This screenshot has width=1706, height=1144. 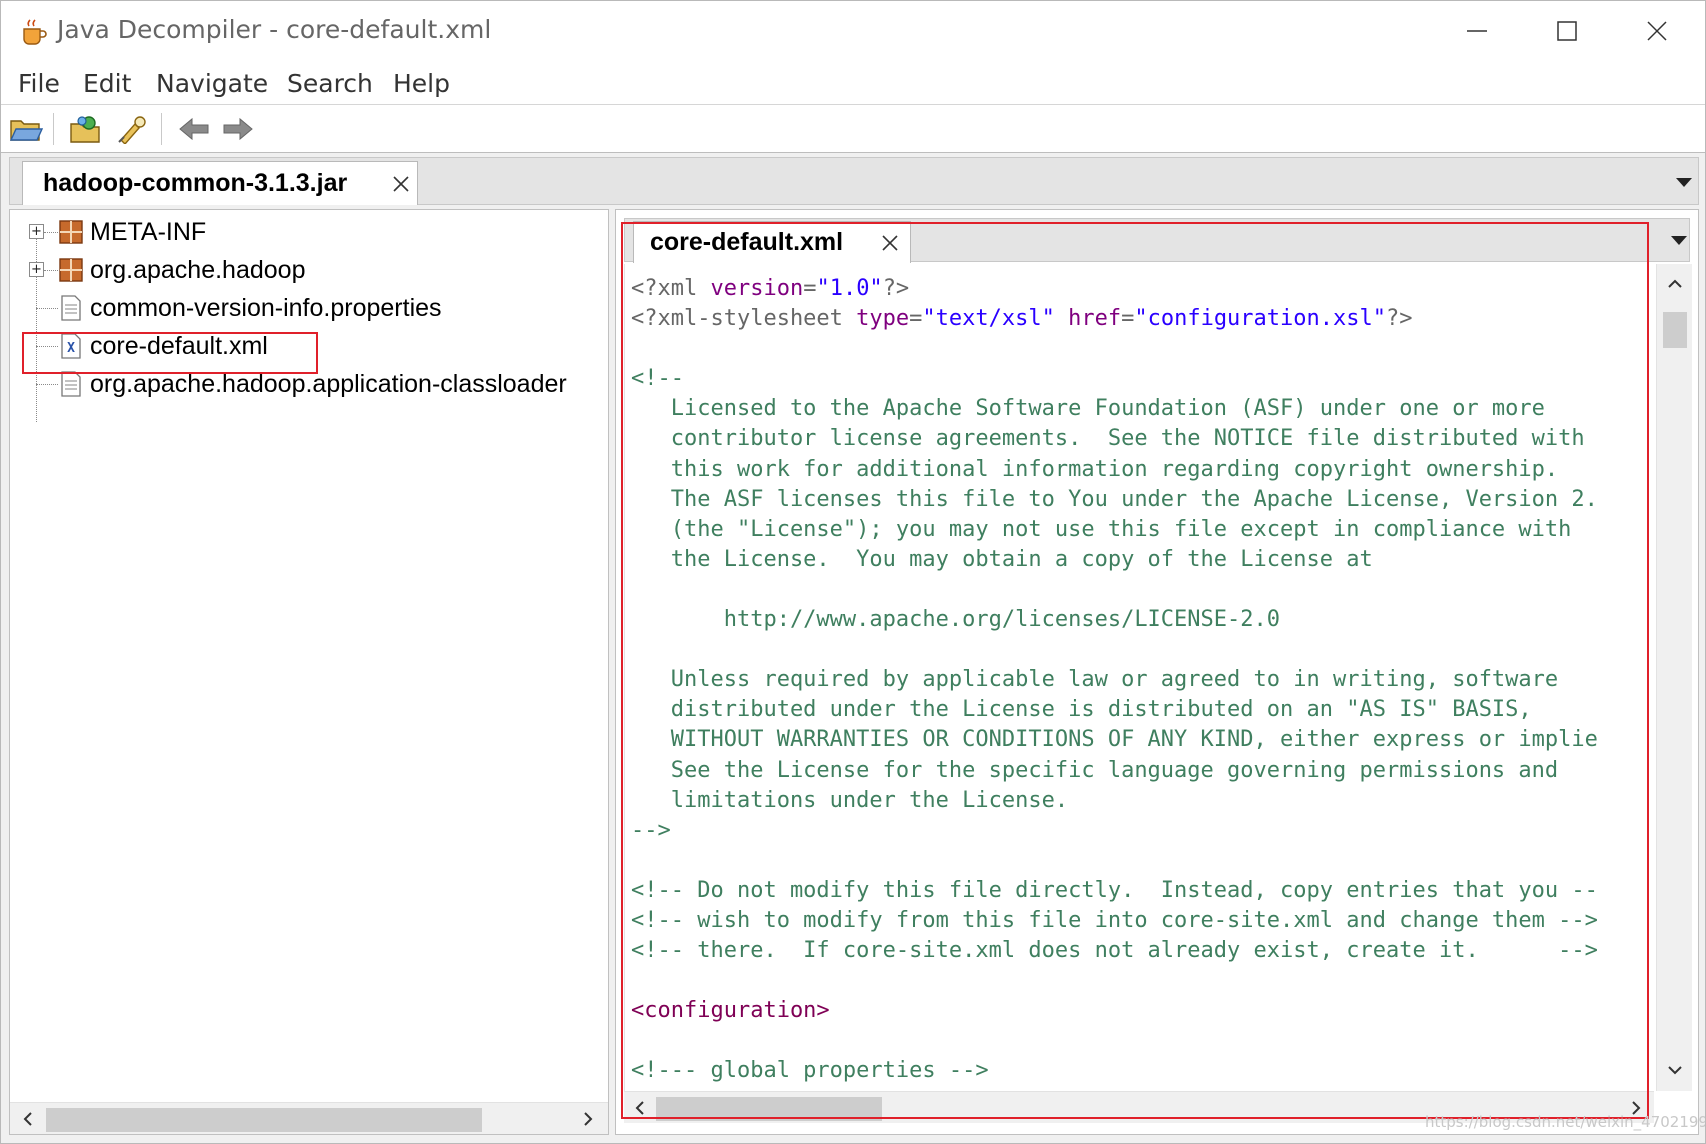 I want to click on search-button, so click(x=132, y=129).